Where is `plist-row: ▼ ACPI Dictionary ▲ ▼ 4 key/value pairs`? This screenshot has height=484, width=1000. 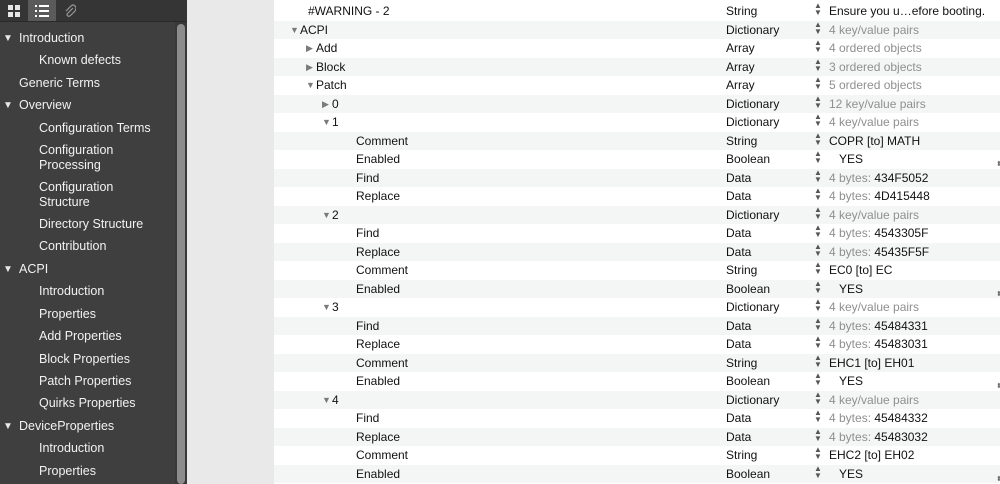 plist-row: ▼ ACPI Dictionary ▲ ▼ 4 key/value pairs is located at coordinates (637, 30).